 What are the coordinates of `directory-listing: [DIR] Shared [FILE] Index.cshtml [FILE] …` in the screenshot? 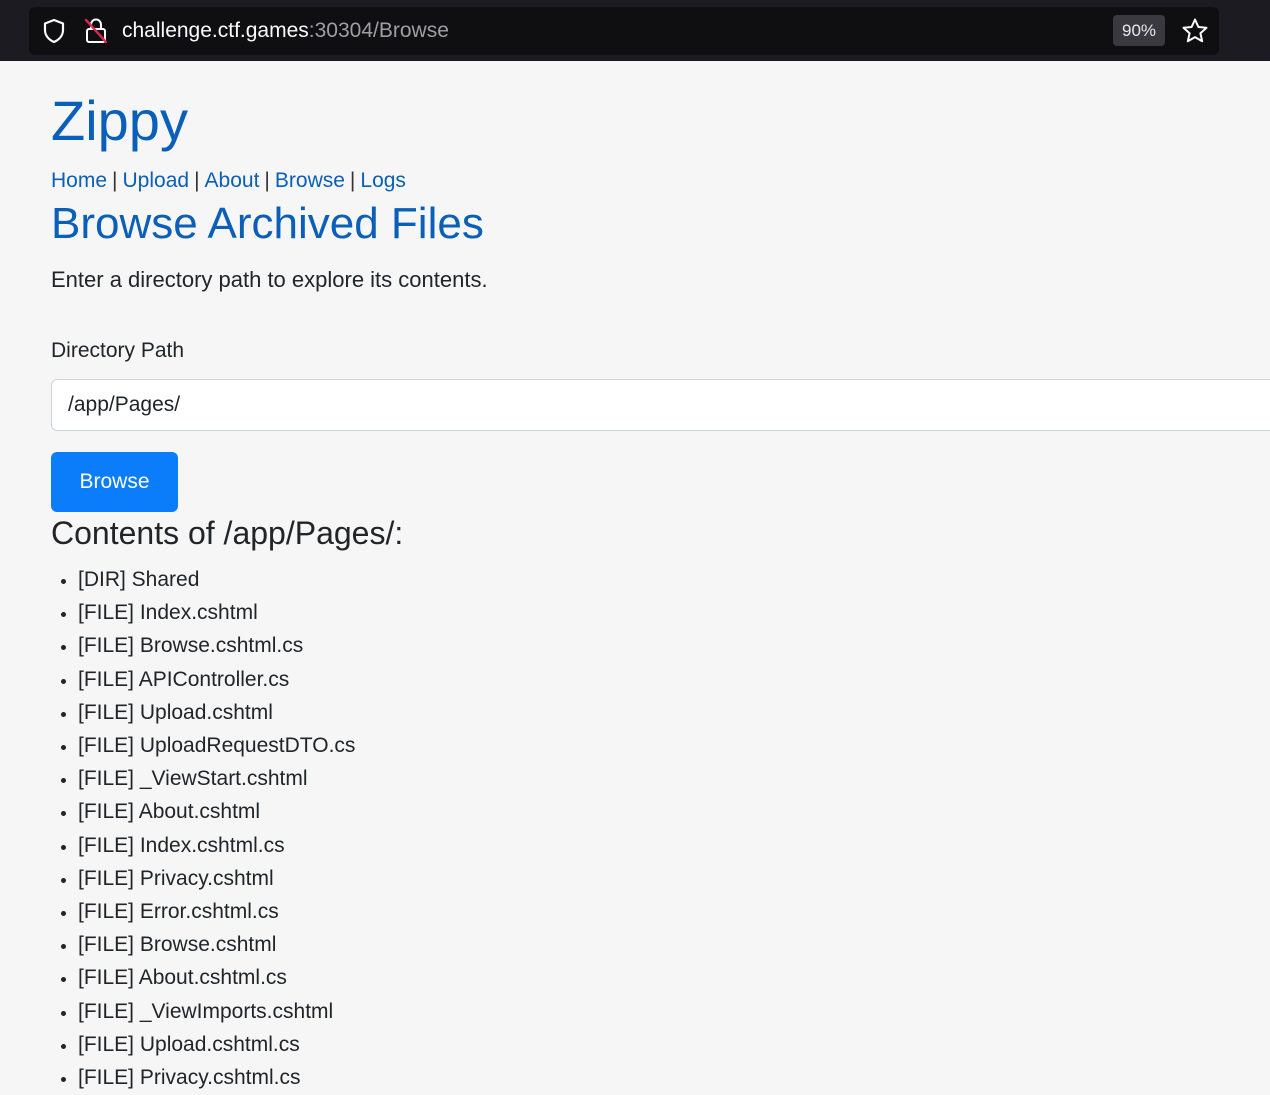 It's located at (203, 828).